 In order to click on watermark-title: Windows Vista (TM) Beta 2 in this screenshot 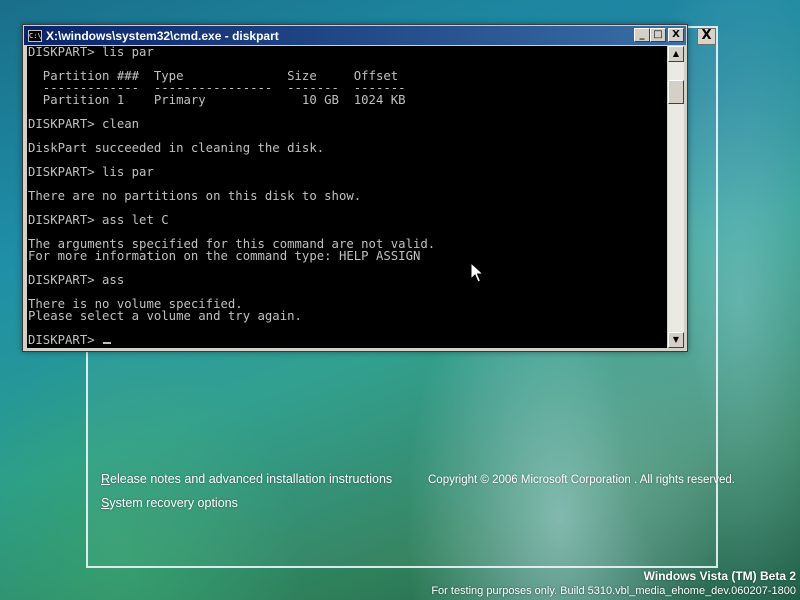, I will do `click(719, 576)`.